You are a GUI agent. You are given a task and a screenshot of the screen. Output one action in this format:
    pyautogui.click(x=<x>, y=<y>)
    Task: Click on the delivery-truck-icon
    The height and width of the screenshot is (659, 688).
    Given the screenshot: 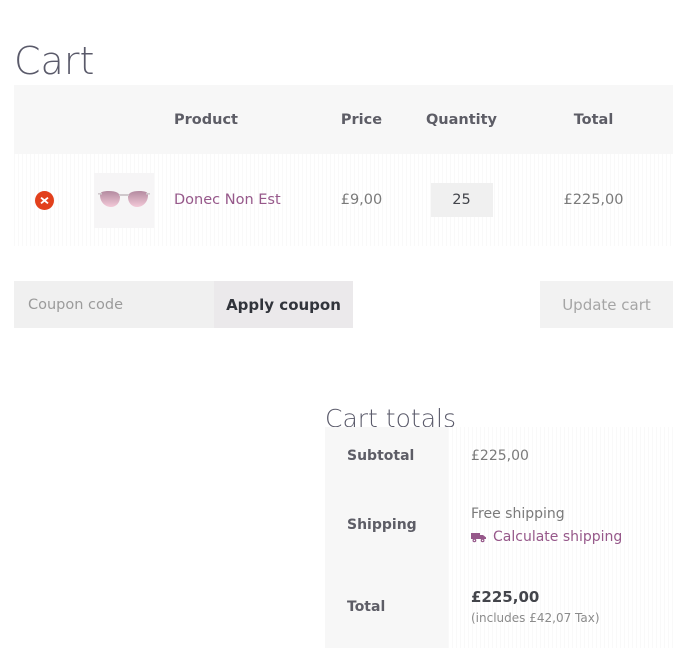 What is the action you would take?
    pyautogui.click(x=479, y=537)
    